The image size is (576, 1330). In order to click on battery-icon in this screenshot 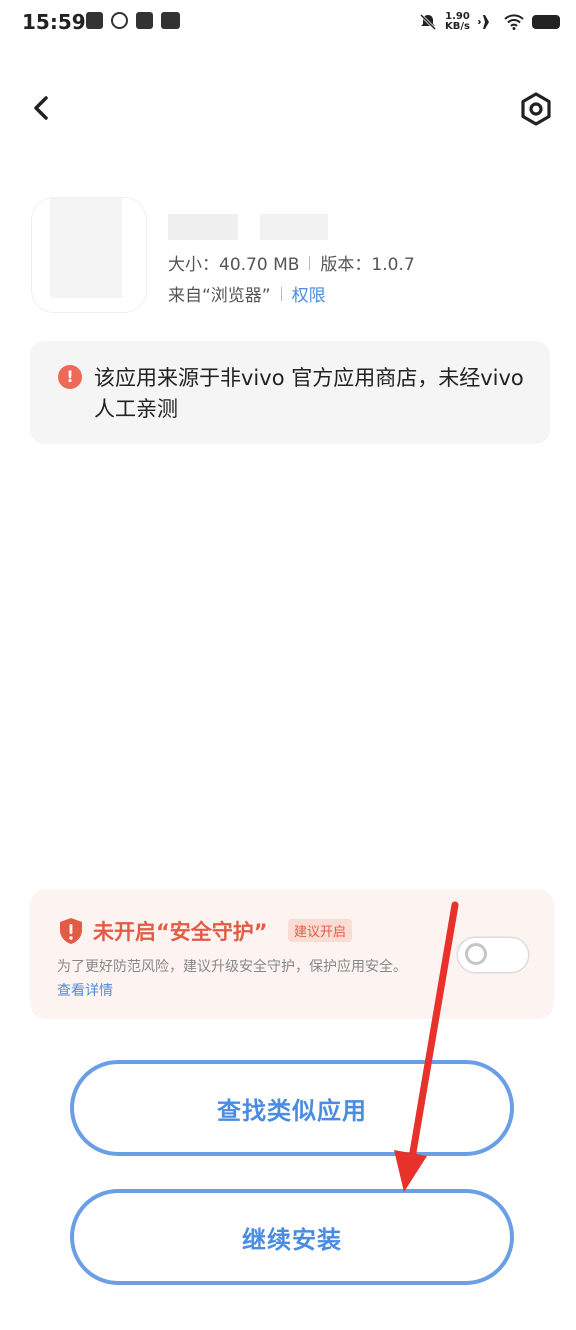, I will do `click(546, 22)`.